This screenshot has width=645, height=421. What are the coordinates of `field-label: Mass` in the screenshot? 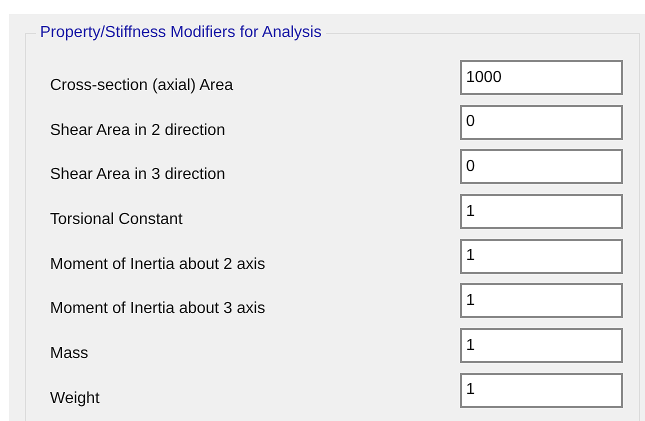 It's located at (69, 354).